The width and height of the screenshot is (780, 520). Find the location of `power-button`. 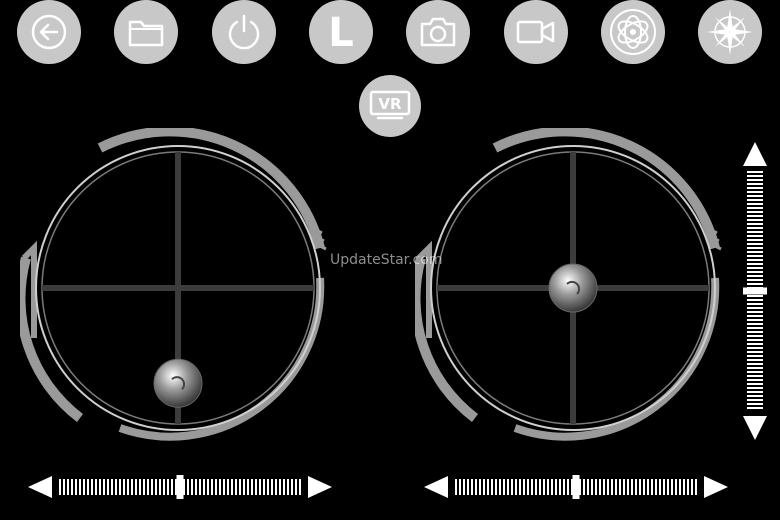

power-button is located at coordinates (244, 32).